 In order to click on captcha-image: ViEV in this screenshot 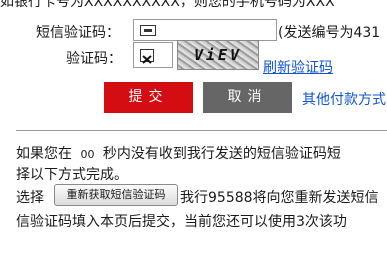, I will do `click(218, 55)`.